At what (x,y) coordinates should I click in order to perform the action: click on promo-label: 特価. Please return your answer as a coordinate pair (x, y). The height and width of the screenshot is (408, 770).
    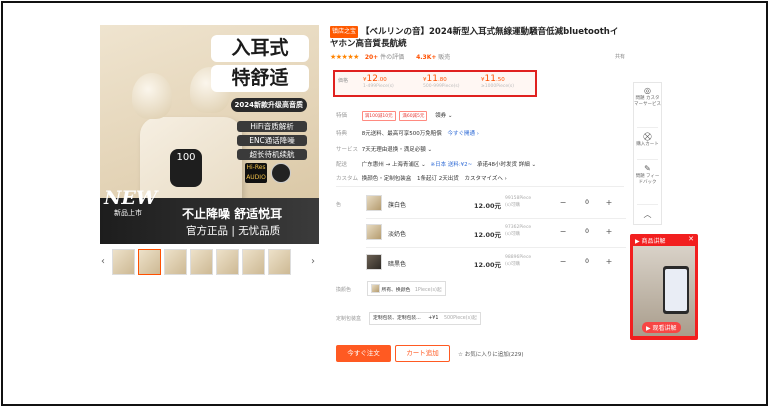
    Looking at the image, I should click on (342, 116).